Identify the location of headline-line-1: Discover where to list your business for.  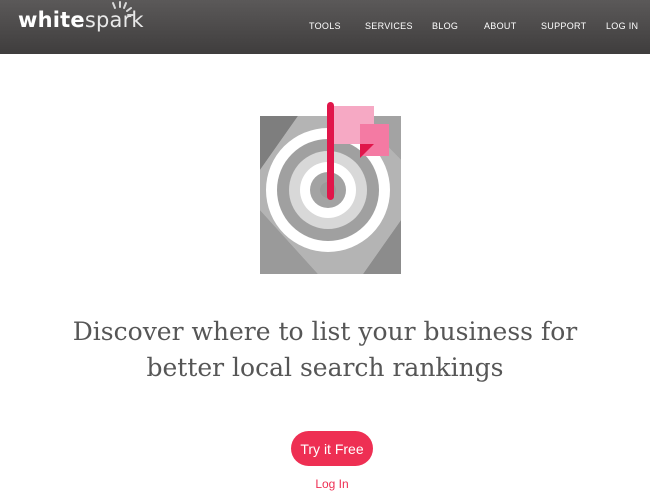
(325, 331).